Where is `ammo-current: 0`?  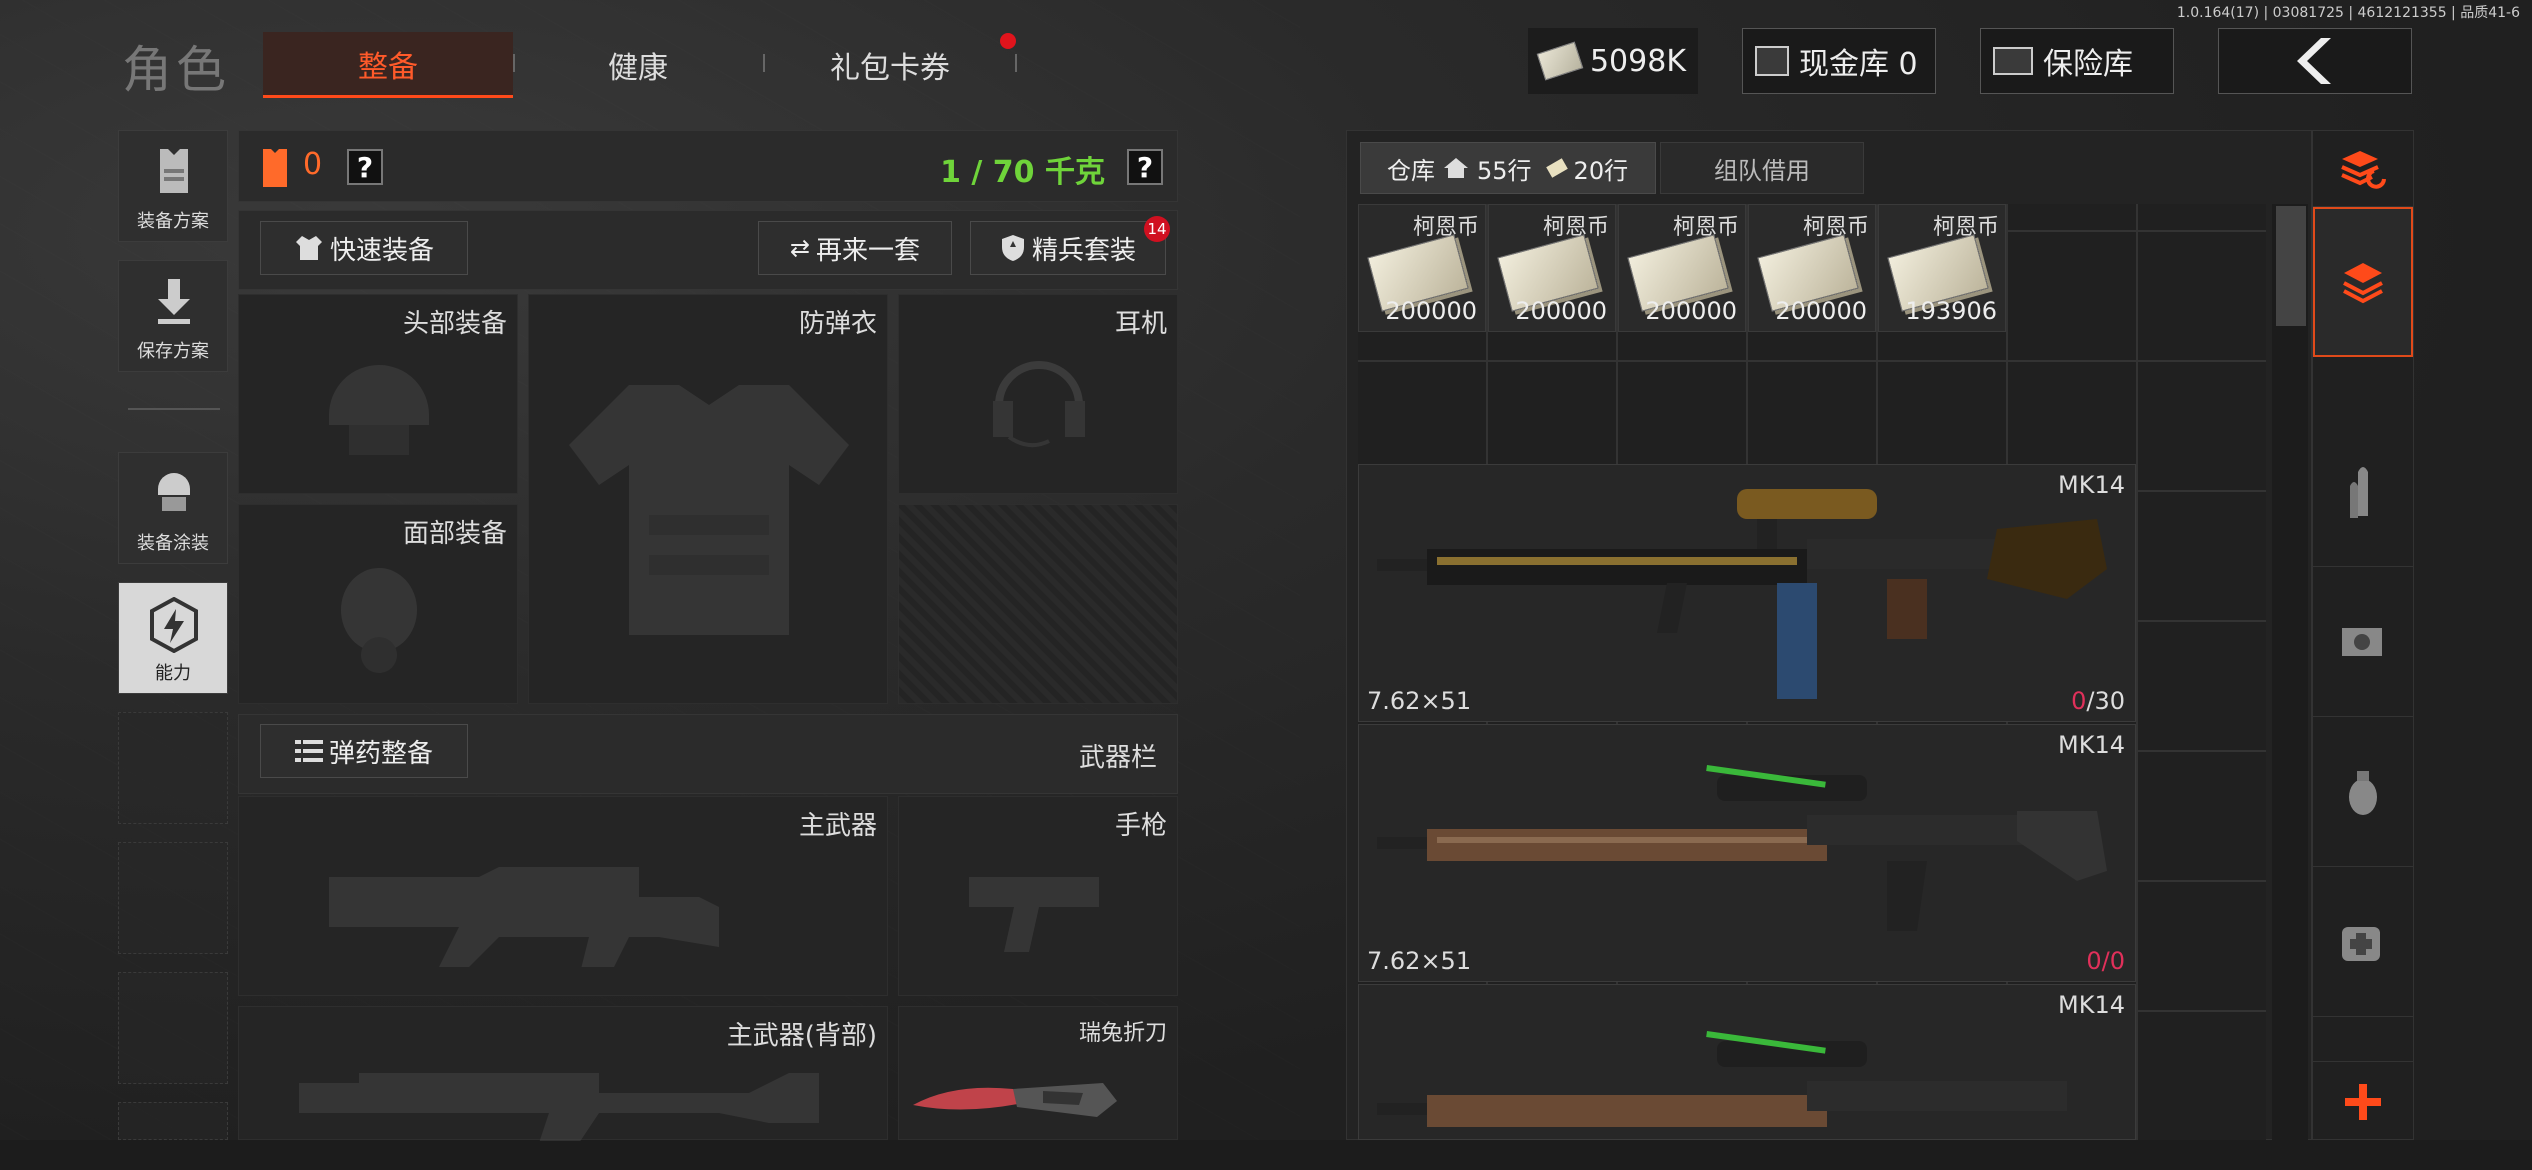
ammo-current: 0 is located at coordinates (2079, 701).